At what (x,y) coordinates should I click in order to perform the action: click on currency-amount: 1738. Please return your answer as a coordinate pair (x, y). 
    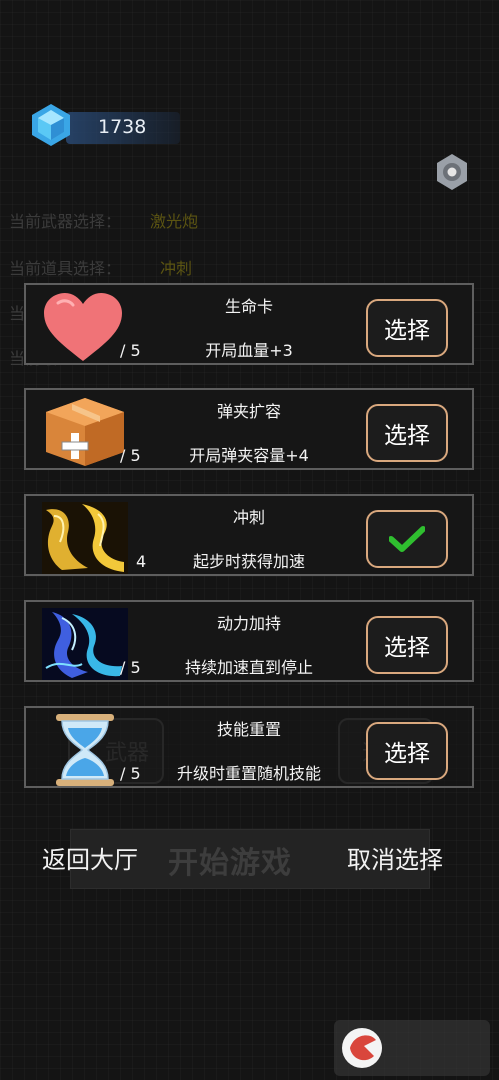
    Looking at the image, I should click on (122, 127).